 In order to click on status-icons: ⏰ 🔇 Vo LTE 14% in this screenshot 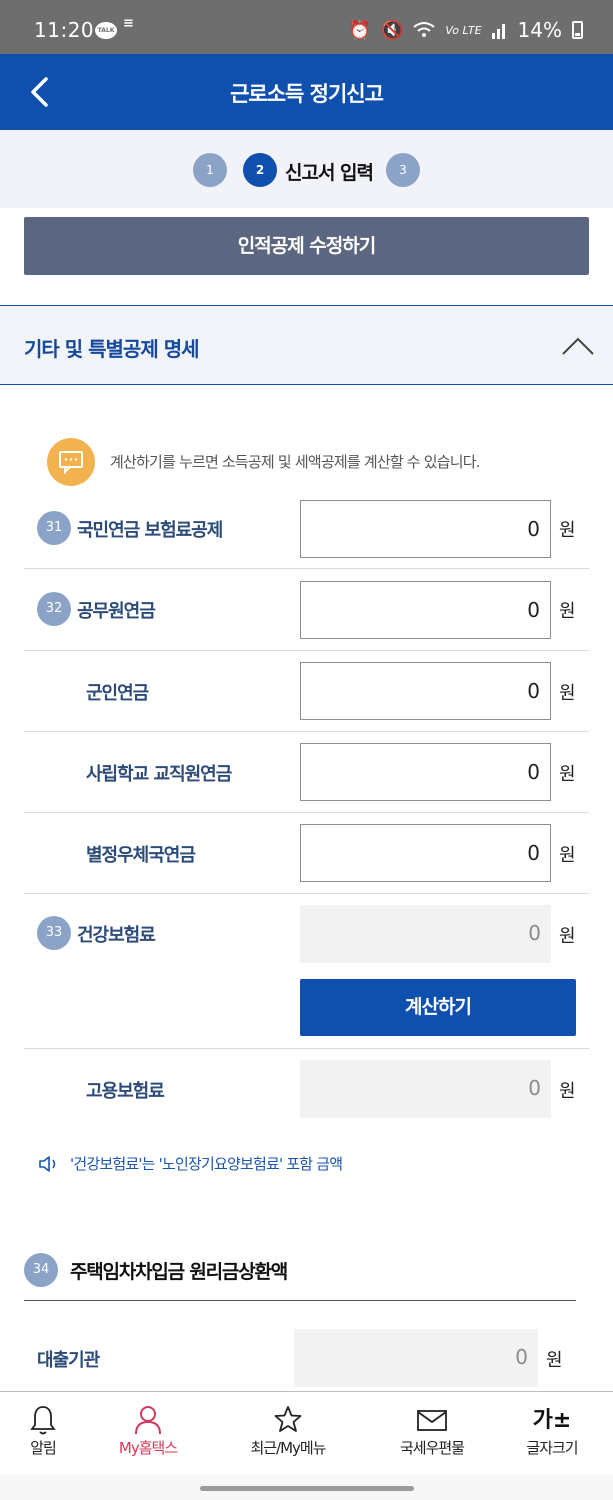, I will do `click(466, 30)`.